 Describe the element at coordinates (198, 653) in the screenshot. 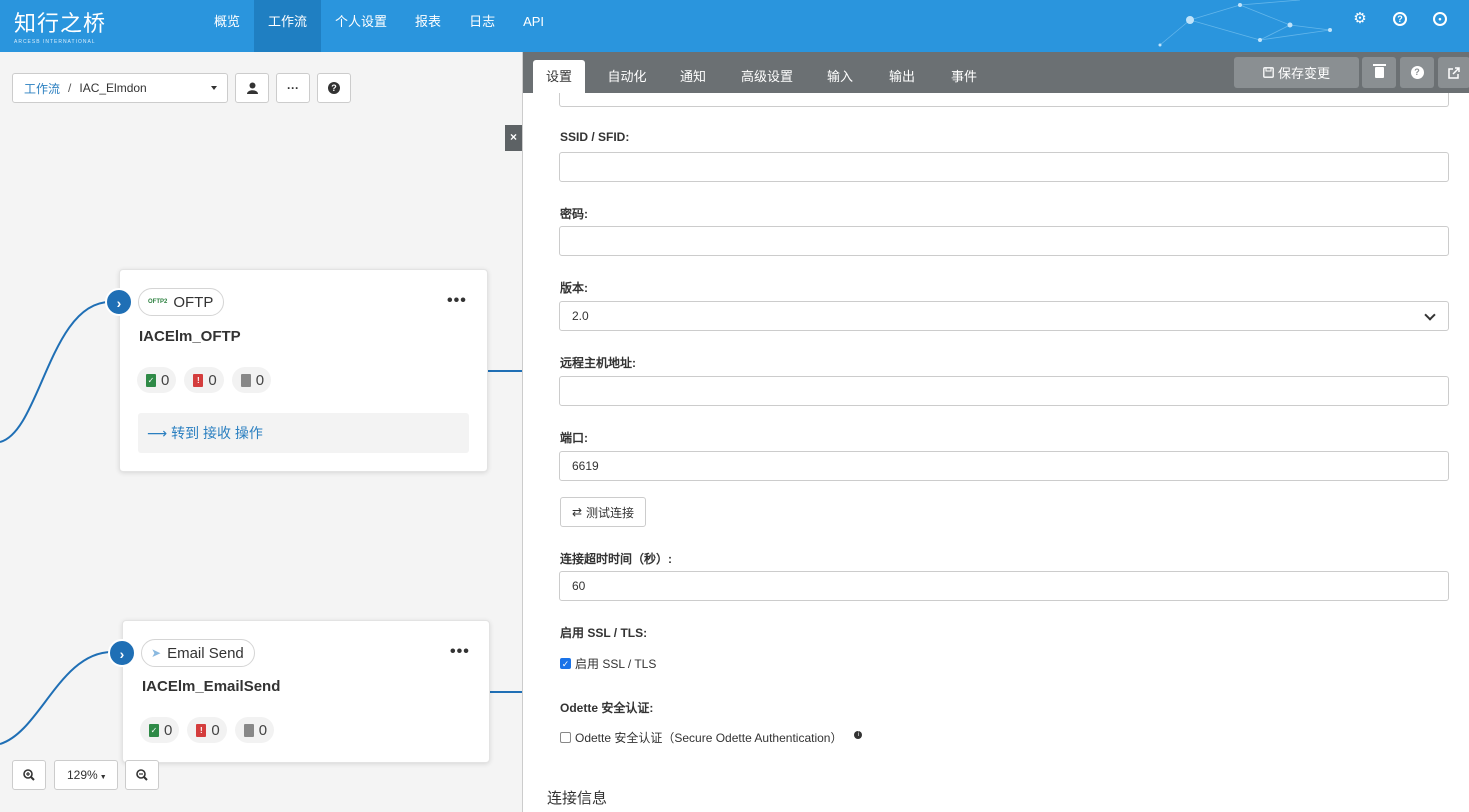

I see `node-type-badge: ➤ Email Send` at that location.